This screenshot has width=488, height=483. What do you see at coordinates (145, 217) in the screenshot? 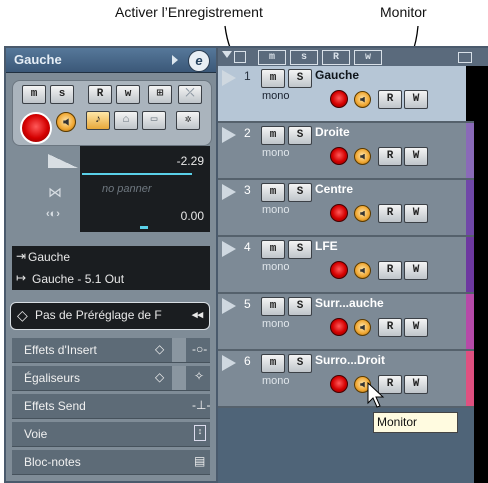
I see `delay-field: 0.00` at bounding box center [145, 217].